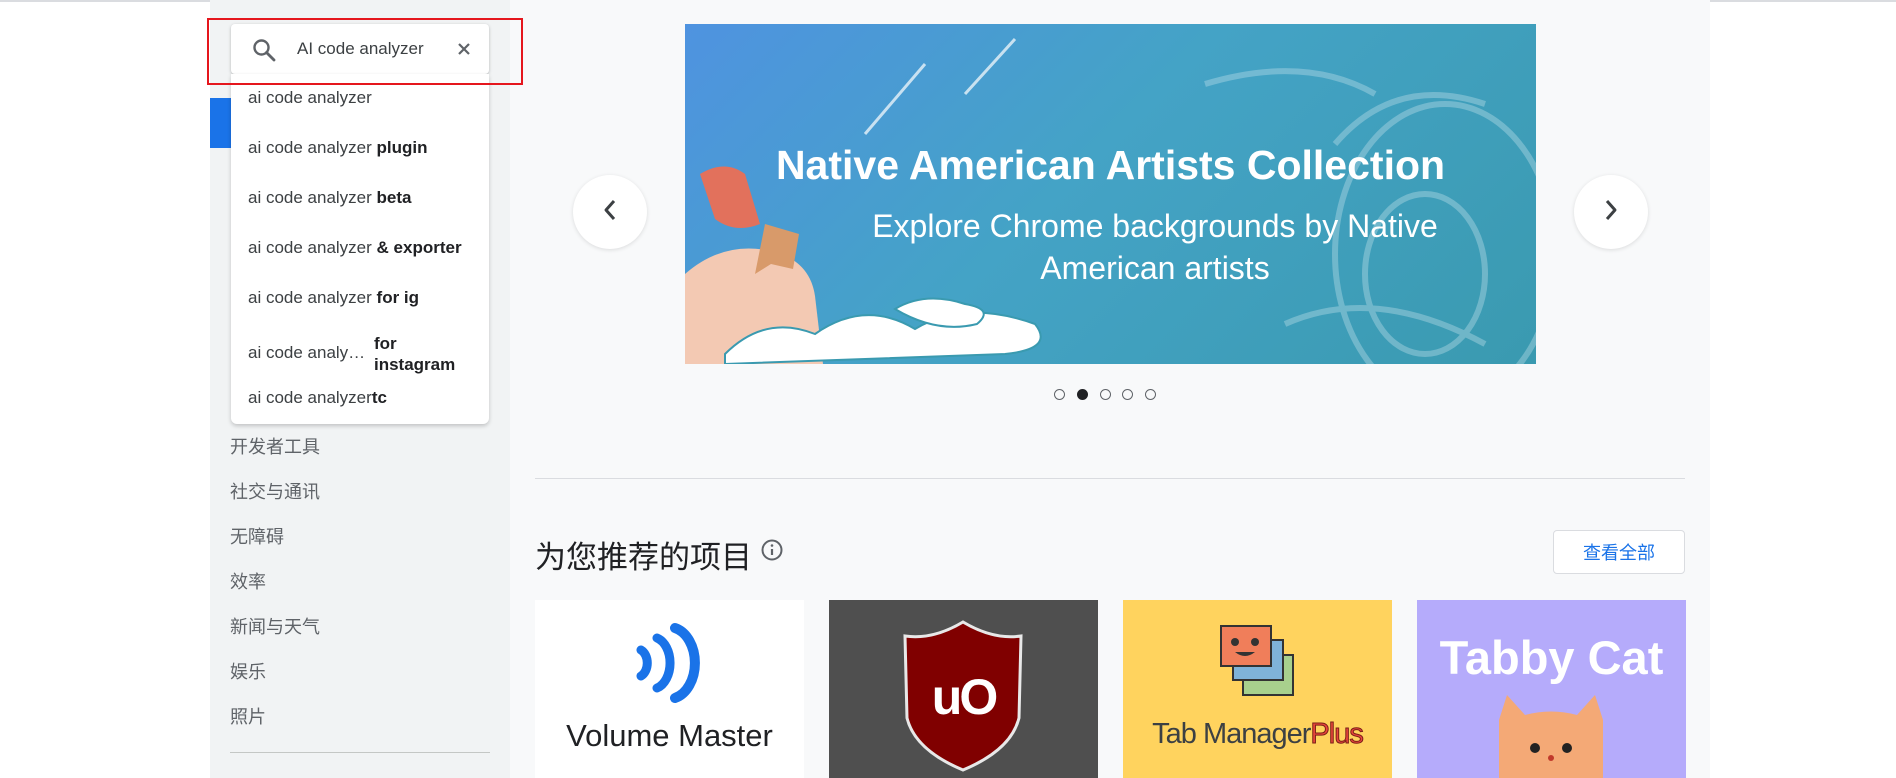 This screenshot has height=778, width=1896. What do you see at coordinates (1551, 689) in the screenshot?
I see `card-tabby-cat: Tabby Cat` at bounding box center [1551, 689].